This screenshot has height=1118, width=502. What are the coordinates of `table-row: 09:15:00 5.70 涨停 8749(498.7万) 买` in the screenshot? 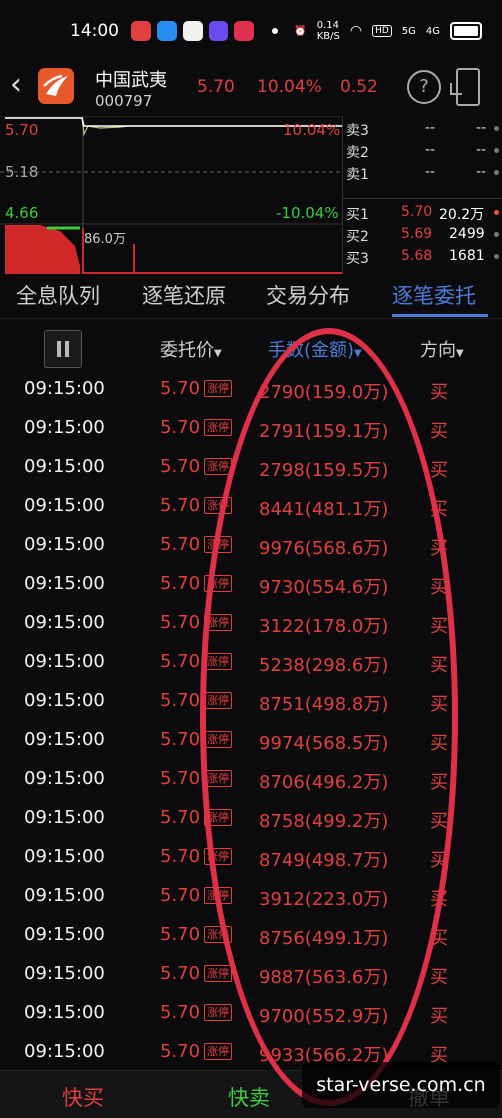 It's located at (251, 857).